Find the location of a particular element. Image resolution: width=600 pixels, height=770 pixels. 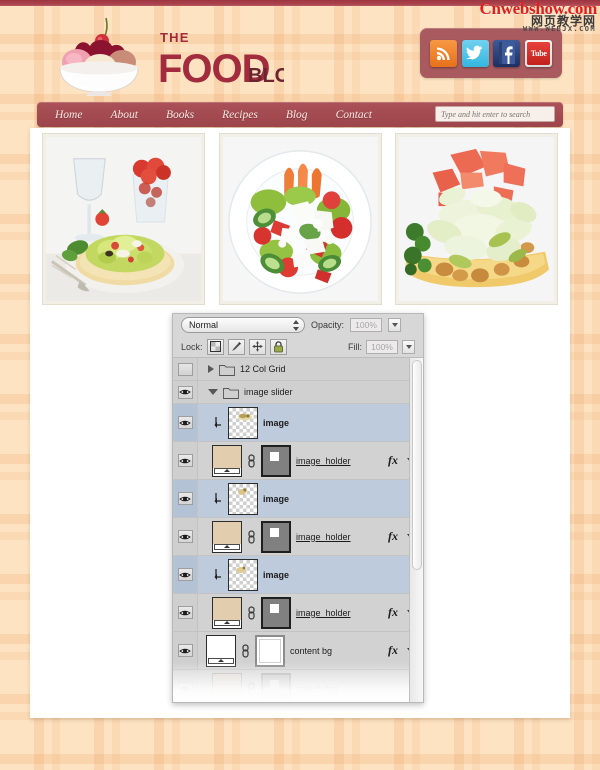

fill-value: 100% is located at coordinates (382, 346).